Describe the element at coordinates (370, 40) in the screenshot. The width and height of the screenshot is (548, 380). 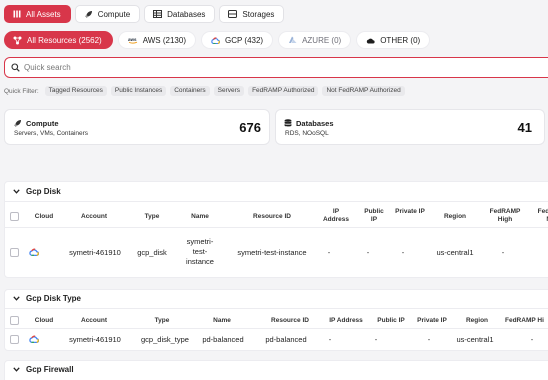
I see `cloud-icon` at that location.